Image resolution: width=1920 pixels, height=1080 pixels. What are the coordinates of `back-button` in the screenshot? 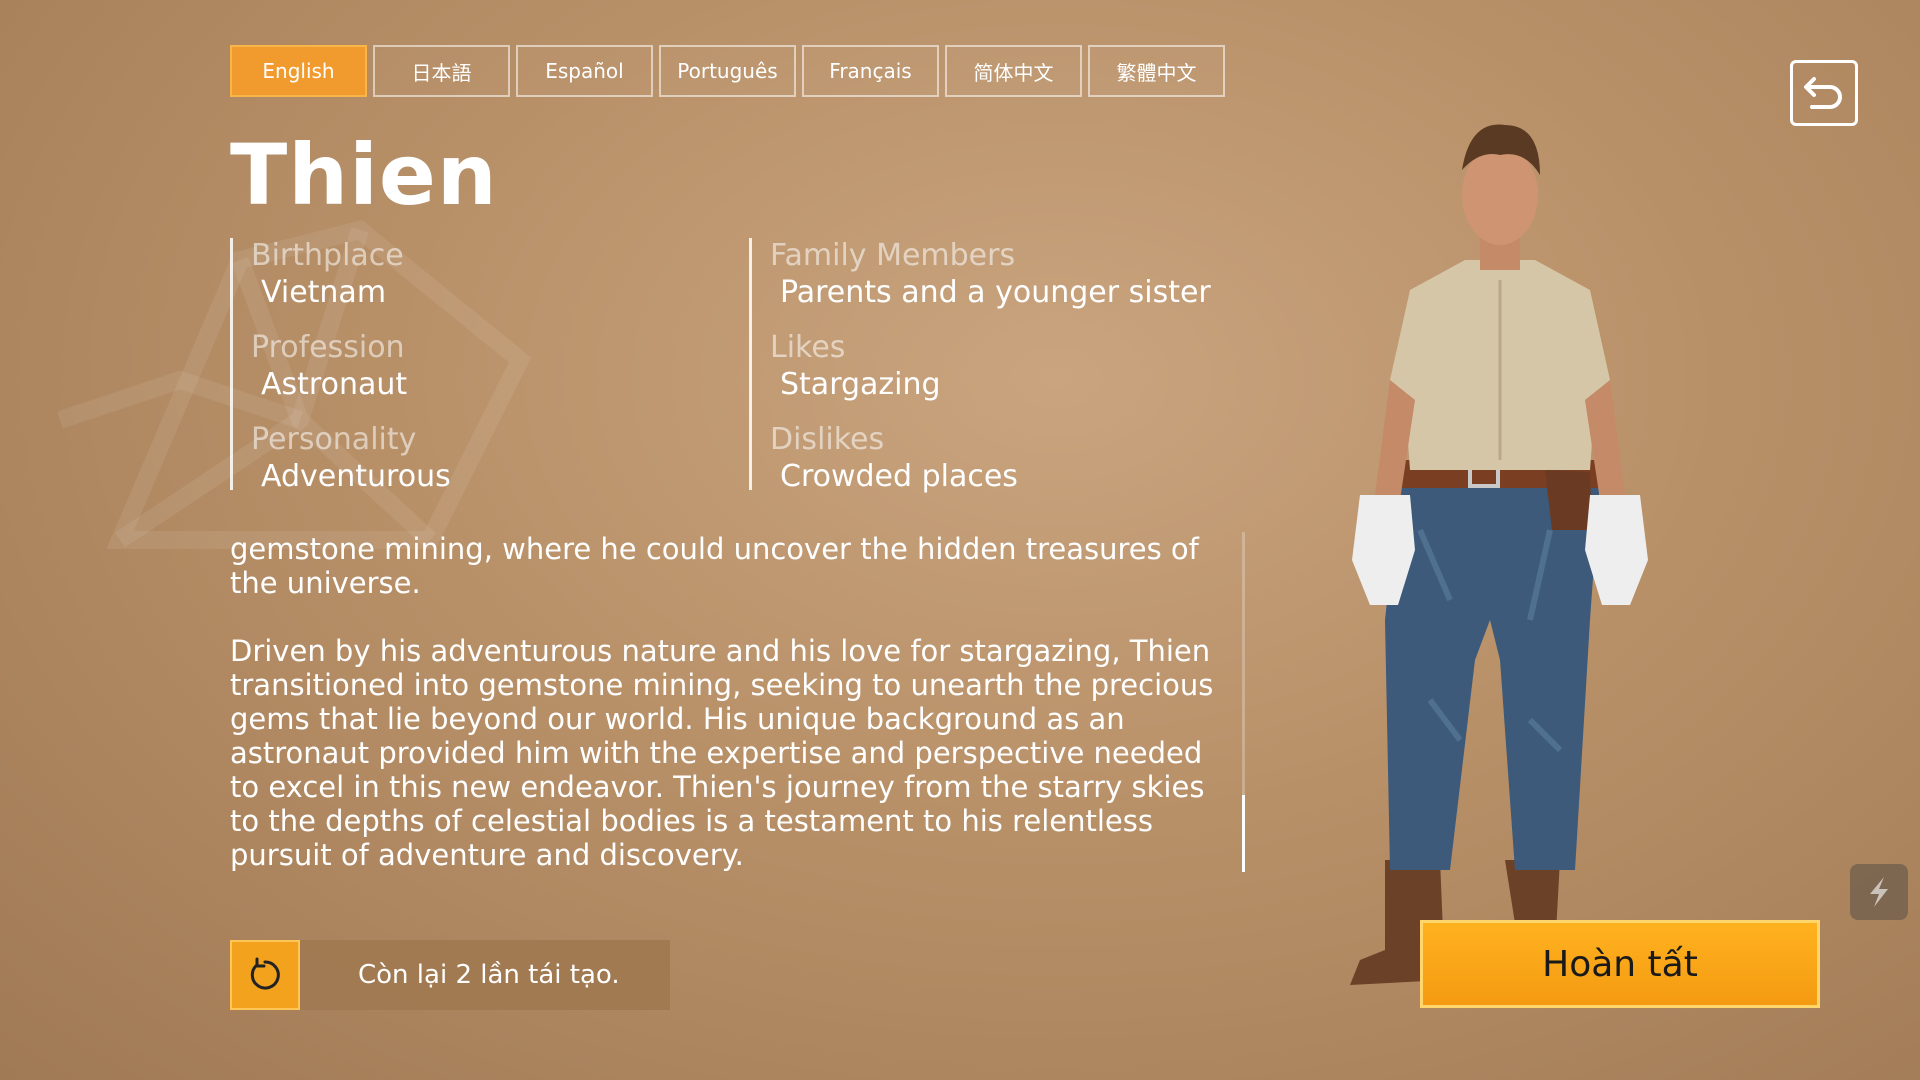 It's located at (1824, 93).